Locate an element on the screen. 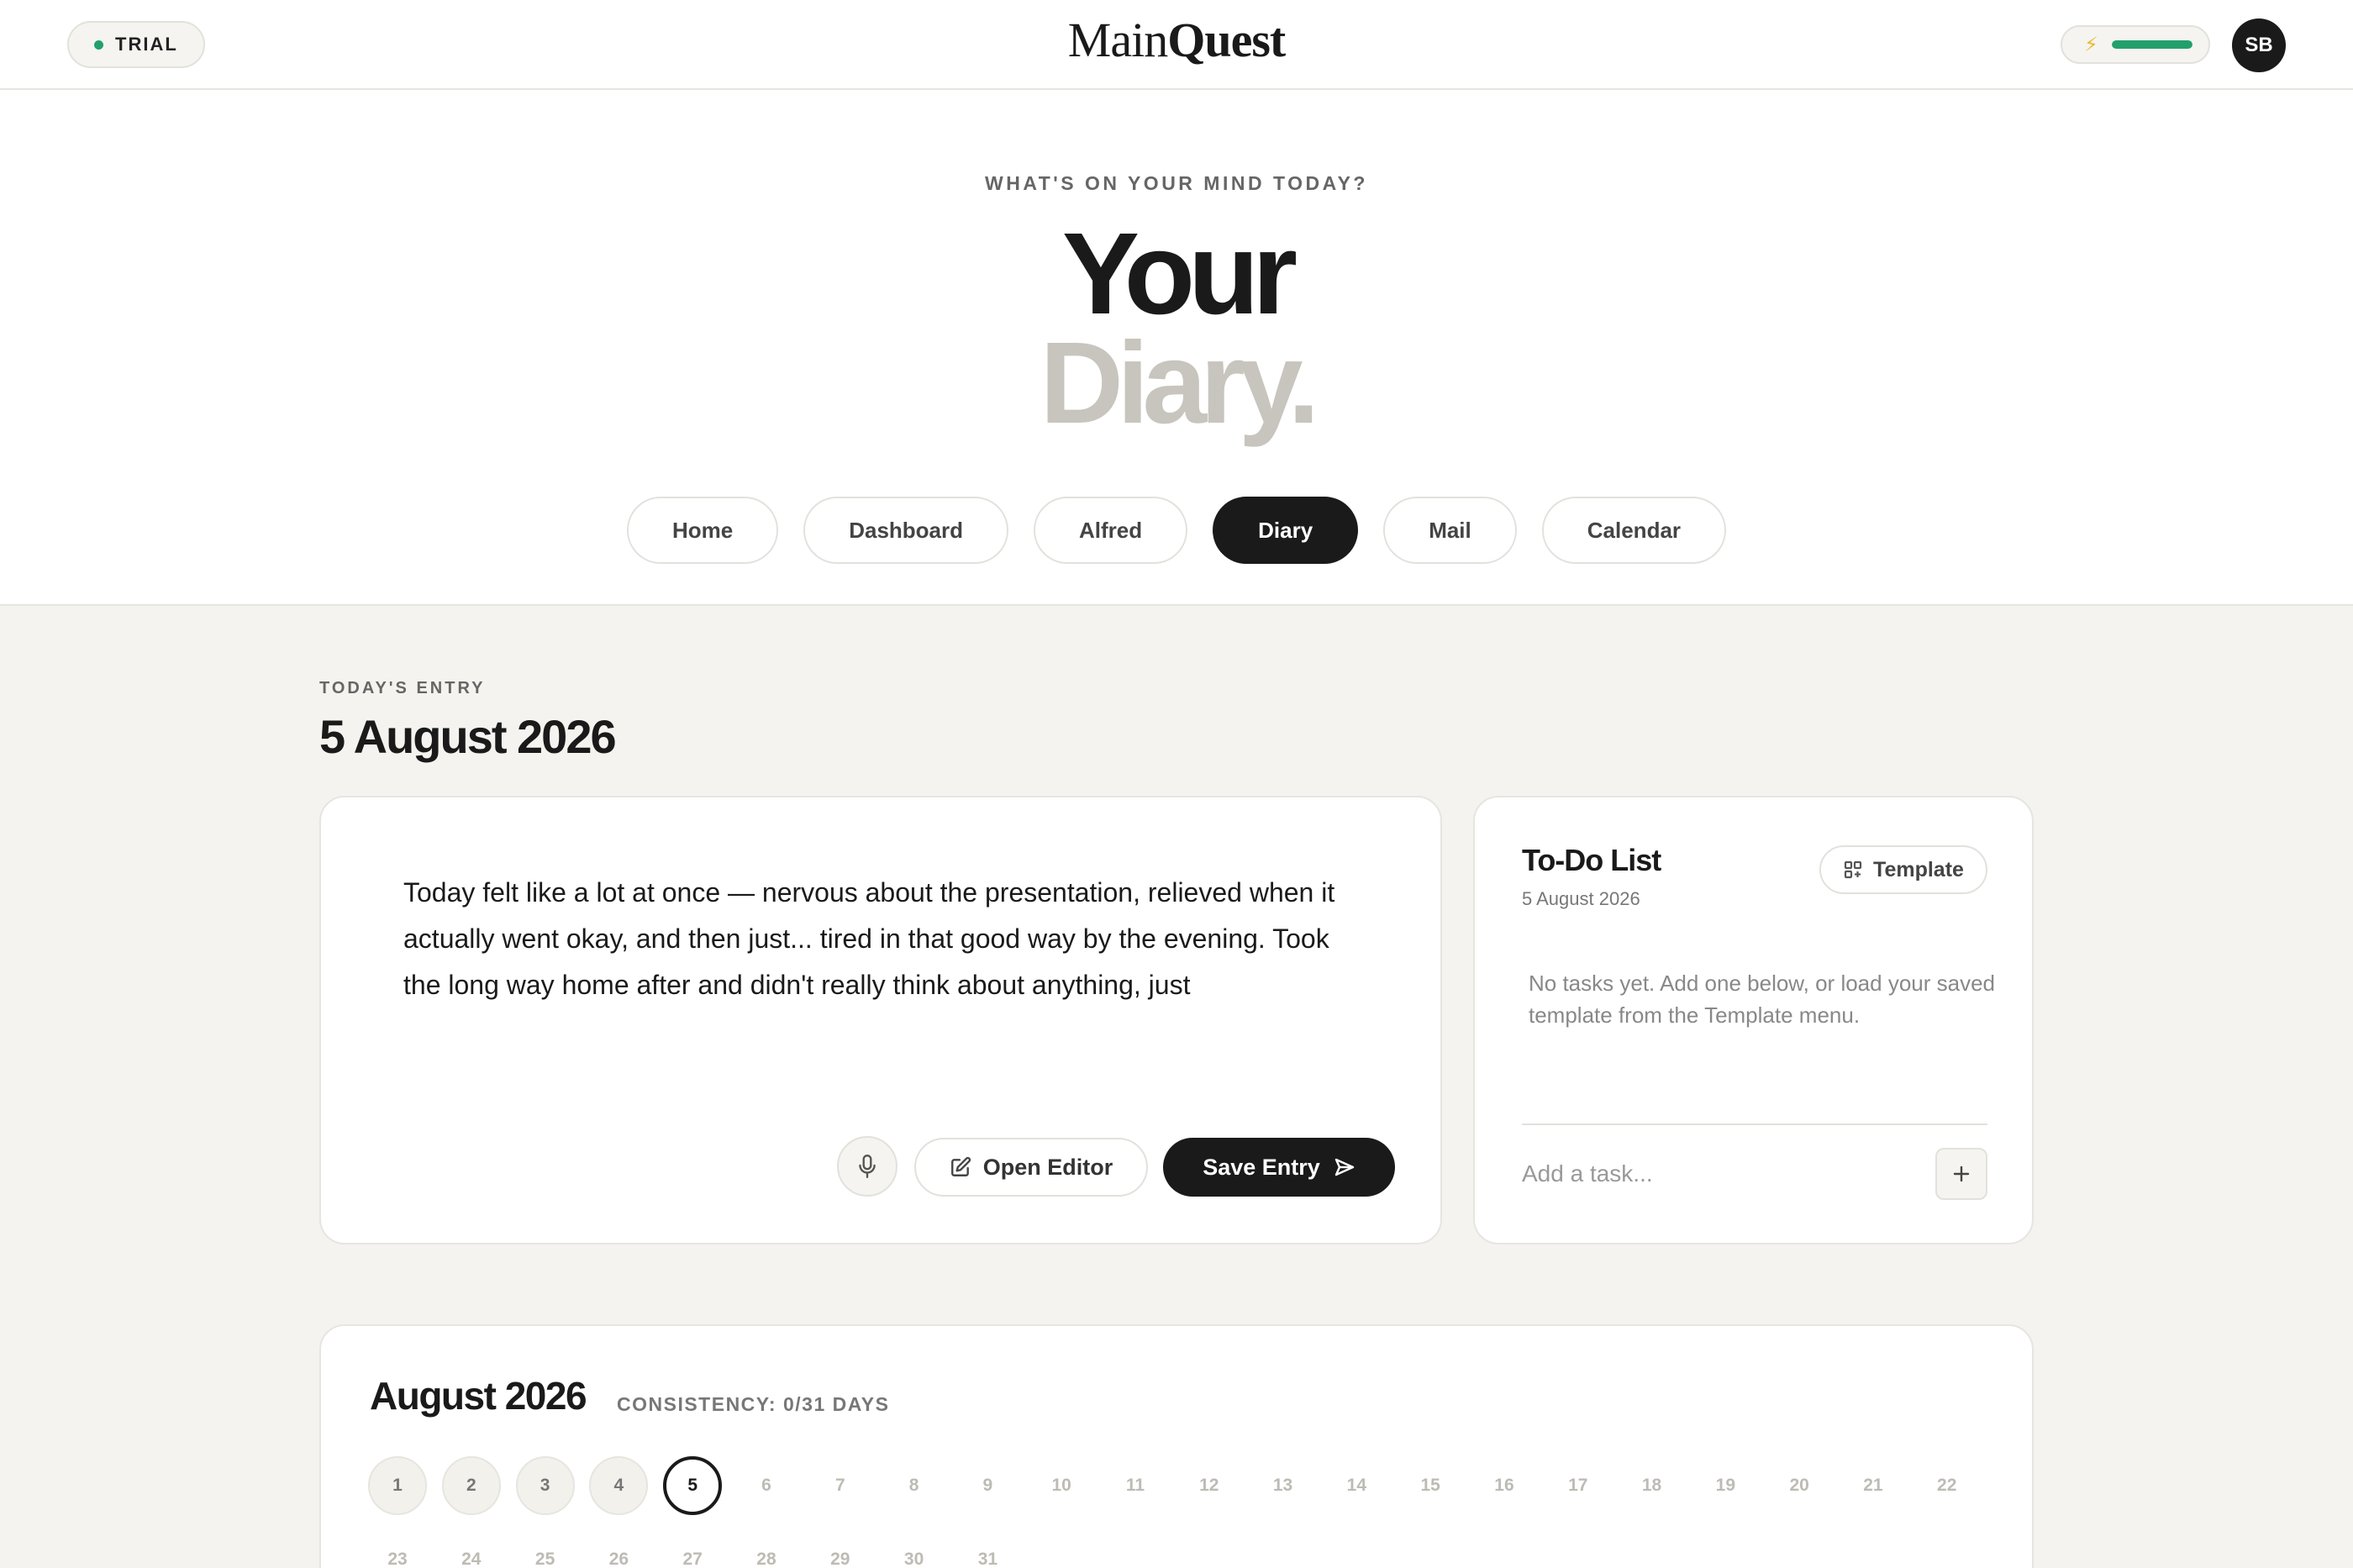  hero-kicker: WHAT'S ON YOUR MIND TODAY? is located at coordinates (1176, 183).